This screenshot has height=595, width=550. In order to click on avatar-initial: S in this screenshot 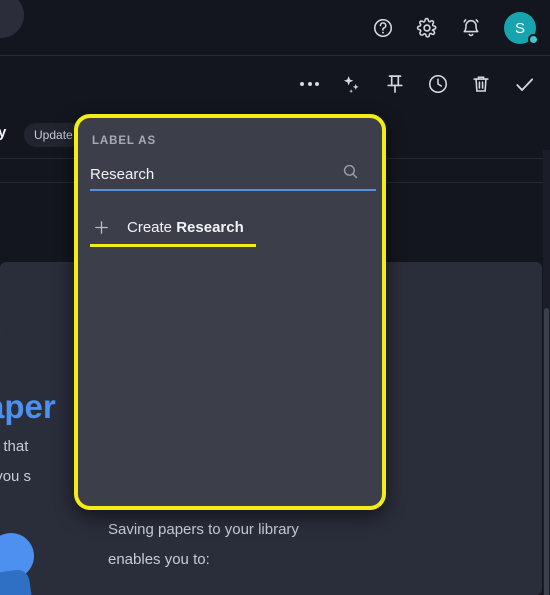, I will do `click(519, 28)`.